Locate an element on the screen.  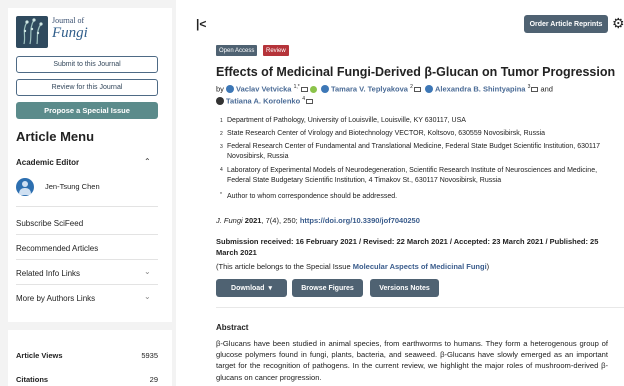
affiliation-number: 2 is located at coordinates (221, 134).